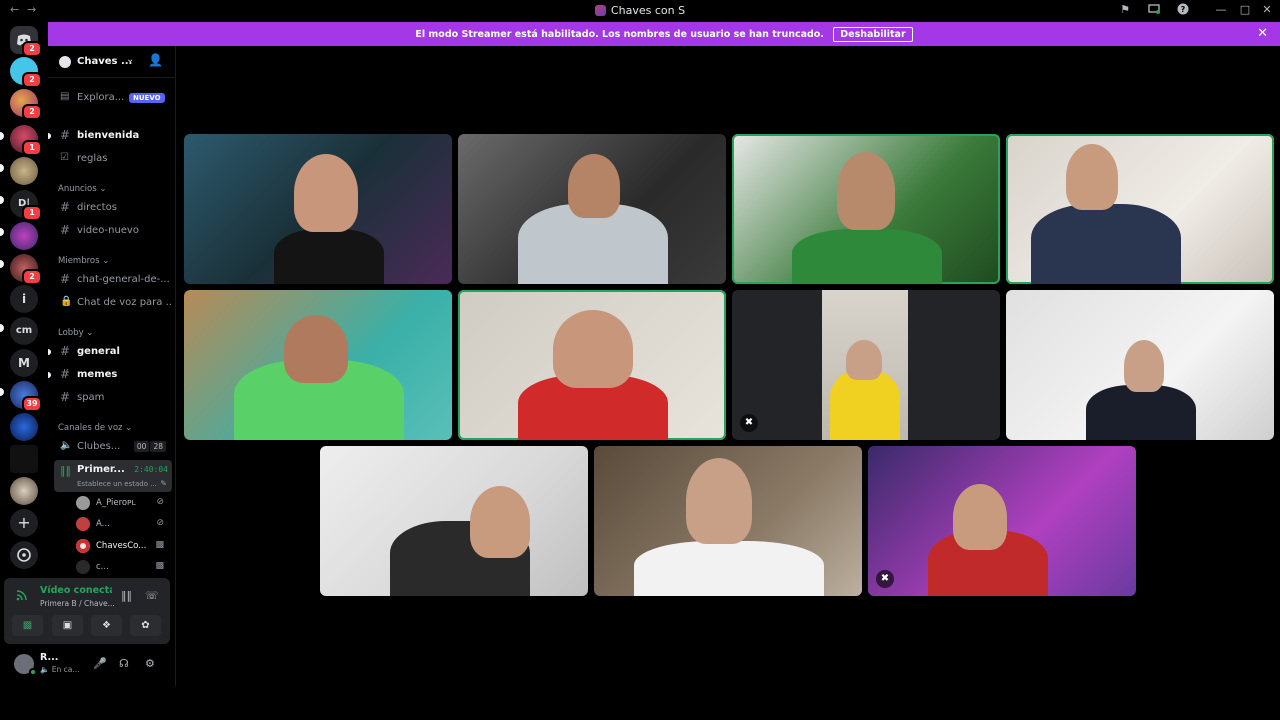 Image resolution: width=1280 pixels, height=720 pixels. What do you see at coordinates (26, 140) in the screenshot?
I see `server-icon-3: 1` at bounding box center [26, 140].